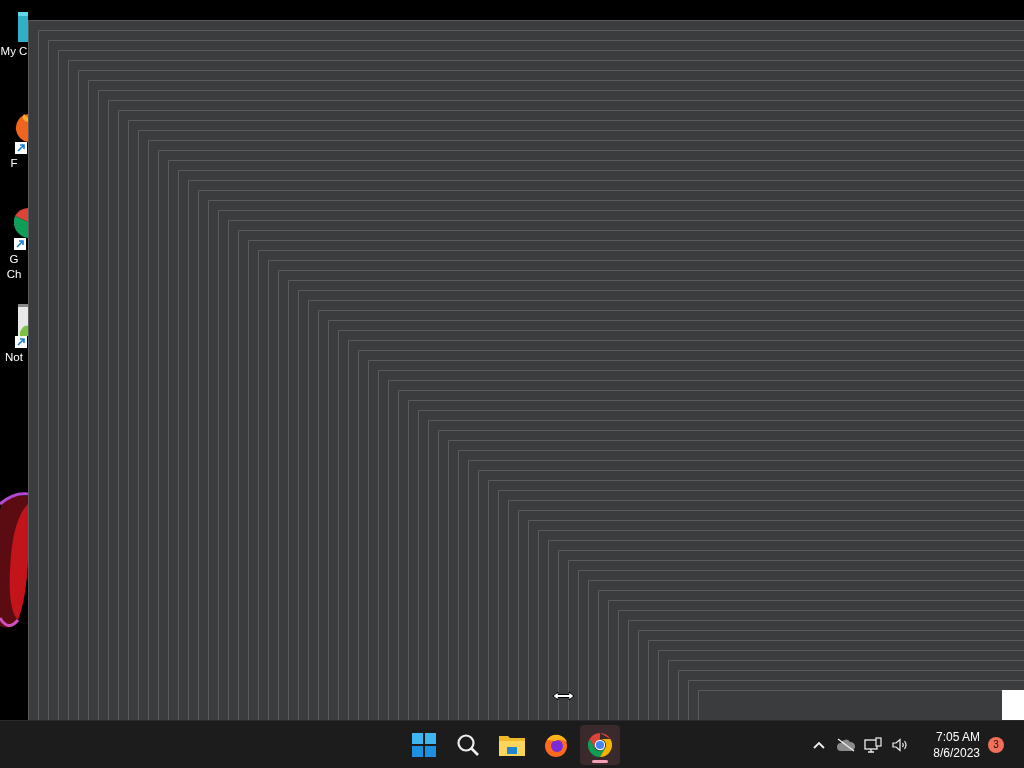 The width and height of the screenshot is (1024, 768). I want to click on search-icon, so click(468, 744).